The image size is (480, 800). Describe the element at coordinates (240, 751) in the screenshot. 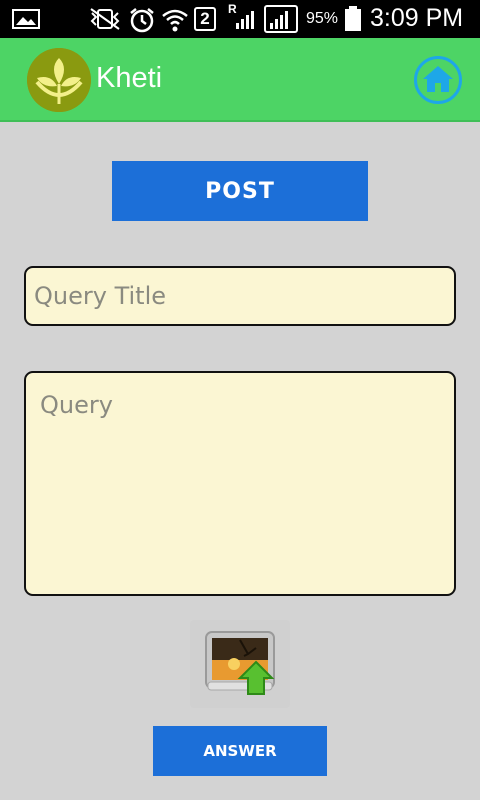

I see `answer-button: ANSWER` at that location.